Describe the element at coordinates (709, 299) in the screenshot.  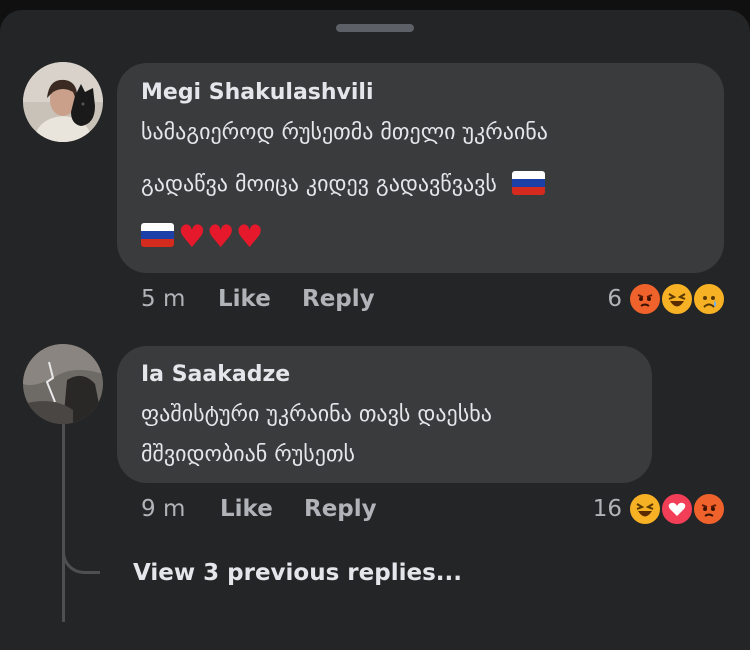
I see `sad-icon` at that location.